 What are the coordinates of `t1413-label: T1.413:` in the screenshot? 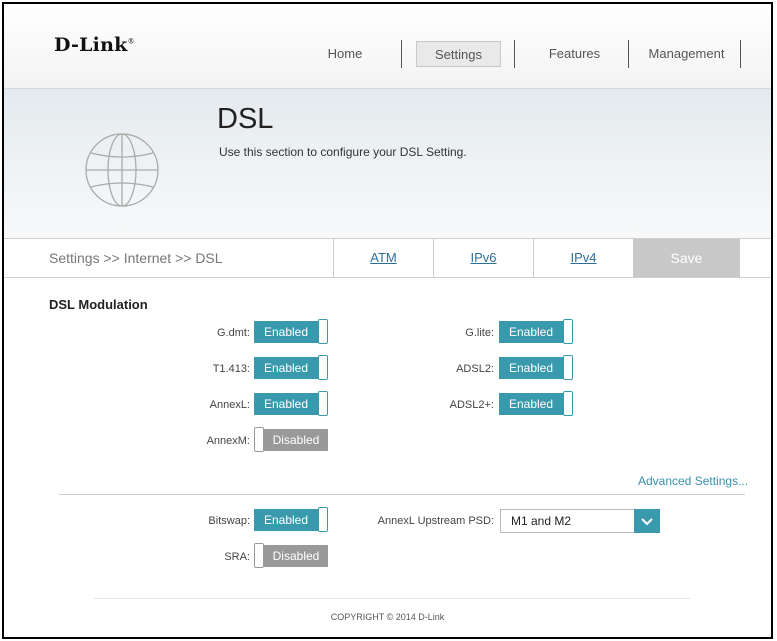 It's located at (231, 369).